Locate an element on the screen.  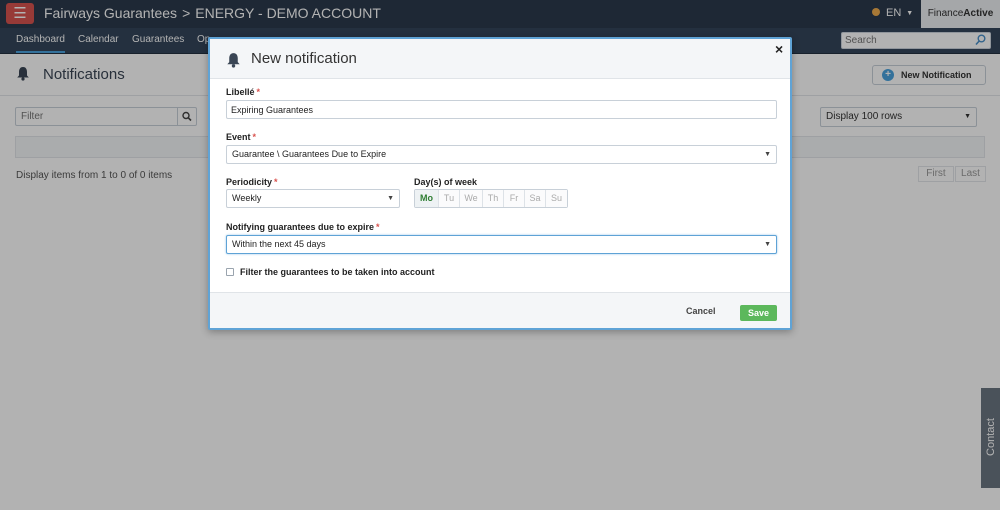
day-toggle-su: Su is located at coordinates (556, 198).